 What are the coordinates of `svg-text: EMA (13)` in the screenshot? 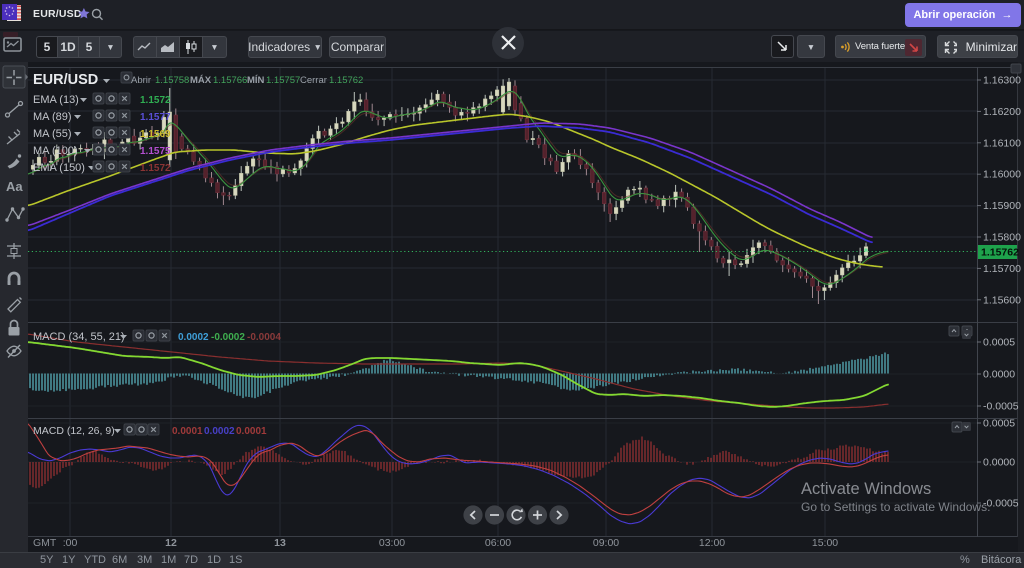 It's located at (56, 100).